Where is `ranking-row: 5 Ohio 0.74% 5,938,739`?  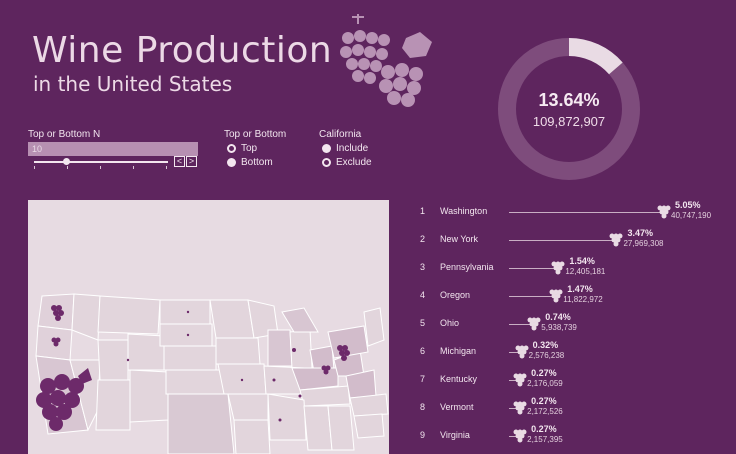
ranking-row: 5 Ohio 0.74% 5,938,739 is located at coordinates (575, 324).